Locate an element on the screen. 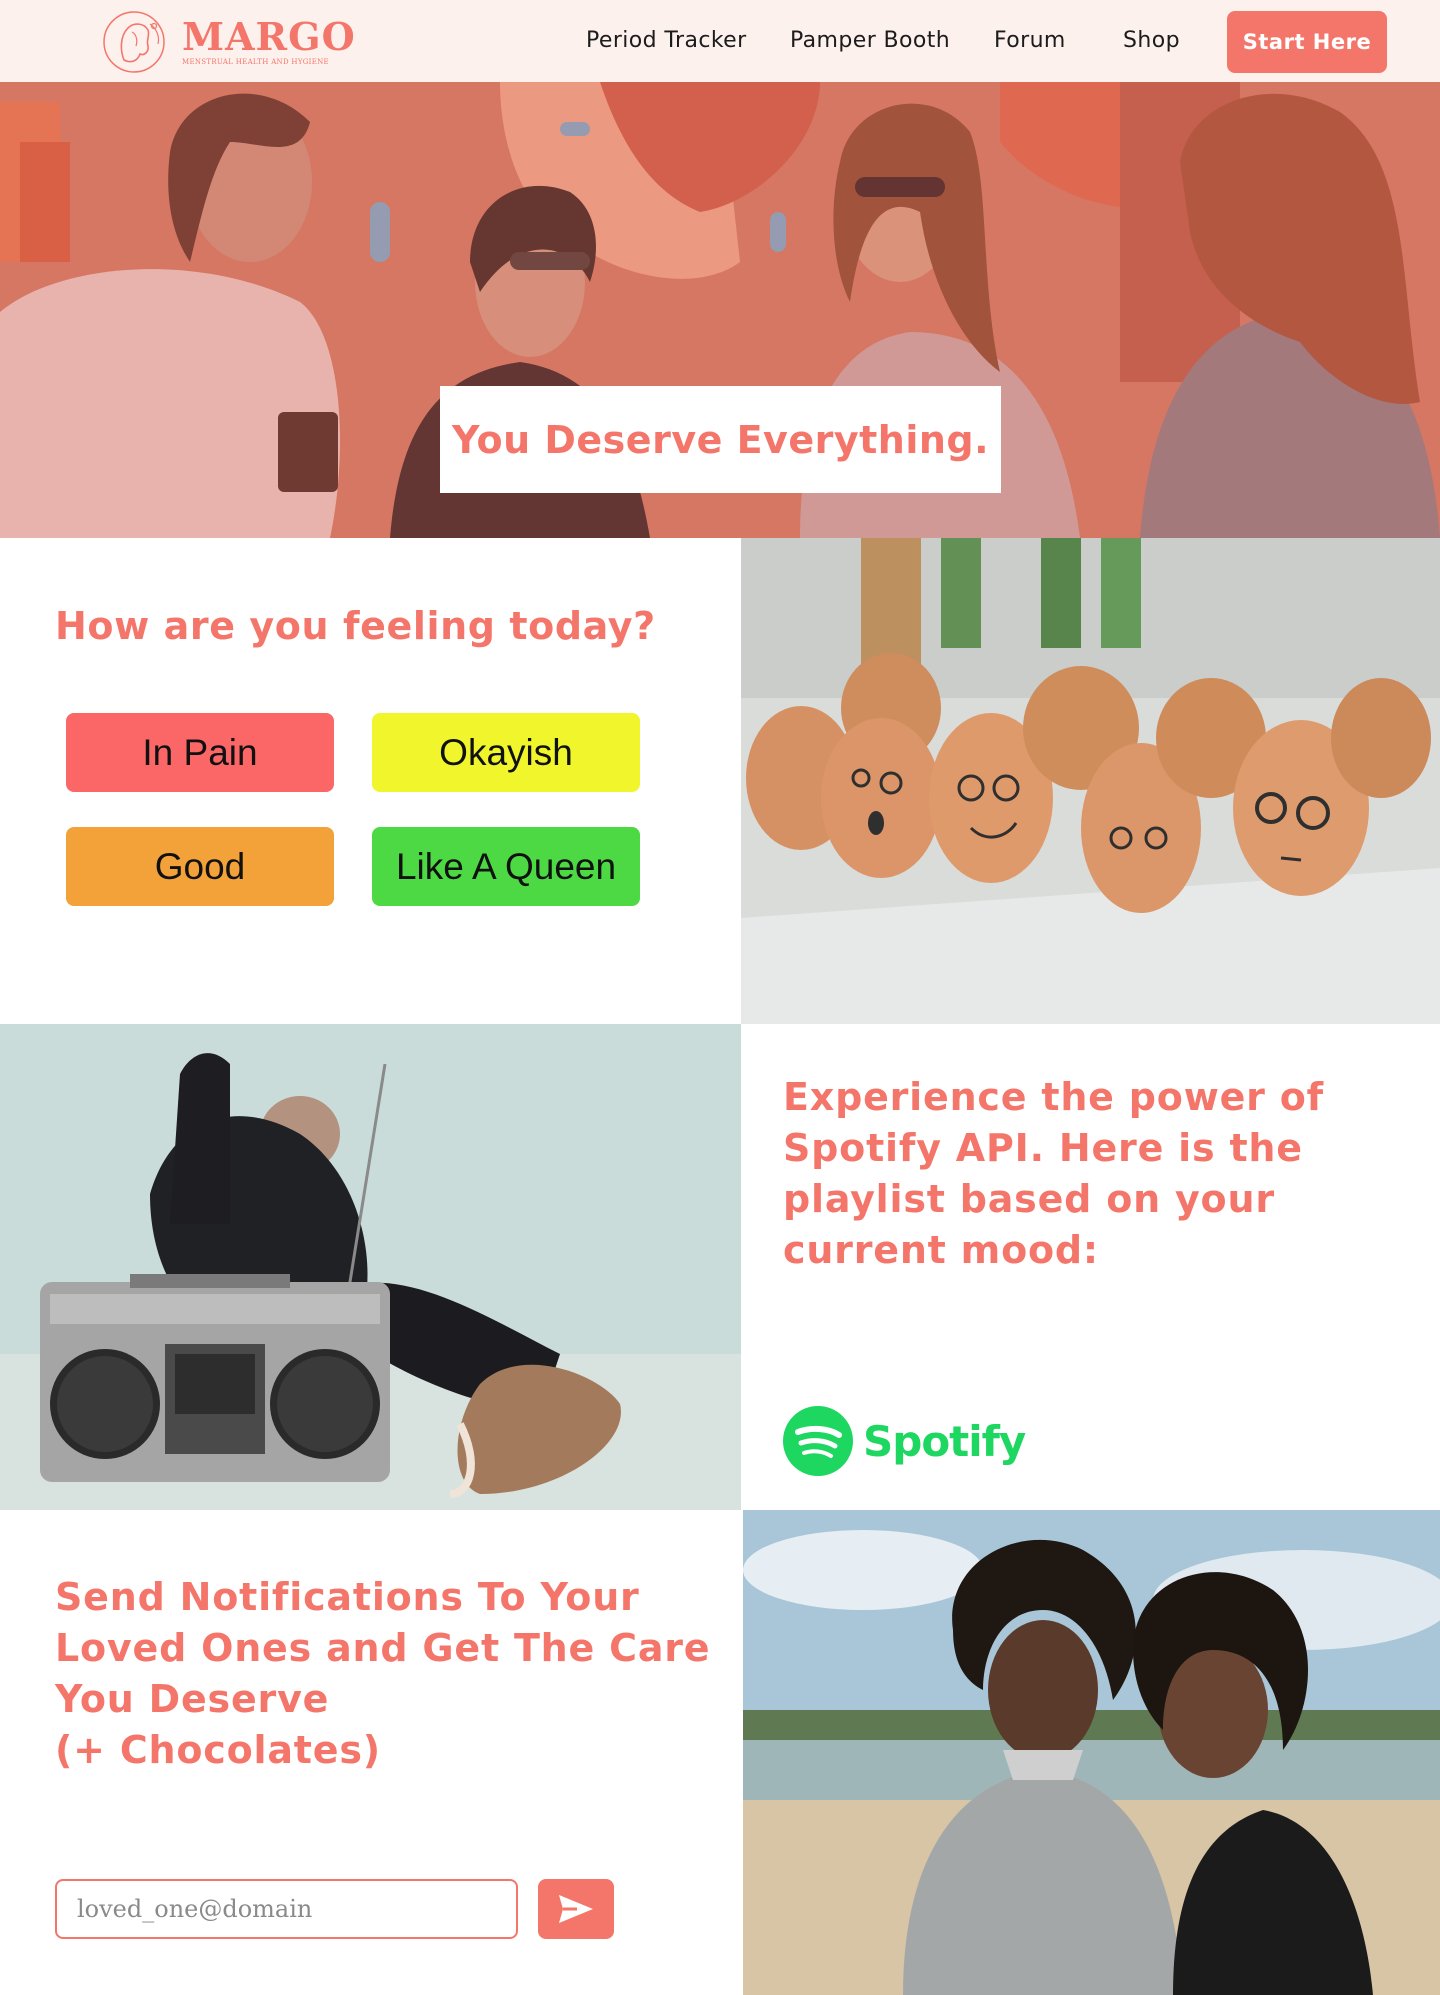 This screenshot has width=1440, height=1995. brand-name: MARGO is located at coordinates (269, 36).